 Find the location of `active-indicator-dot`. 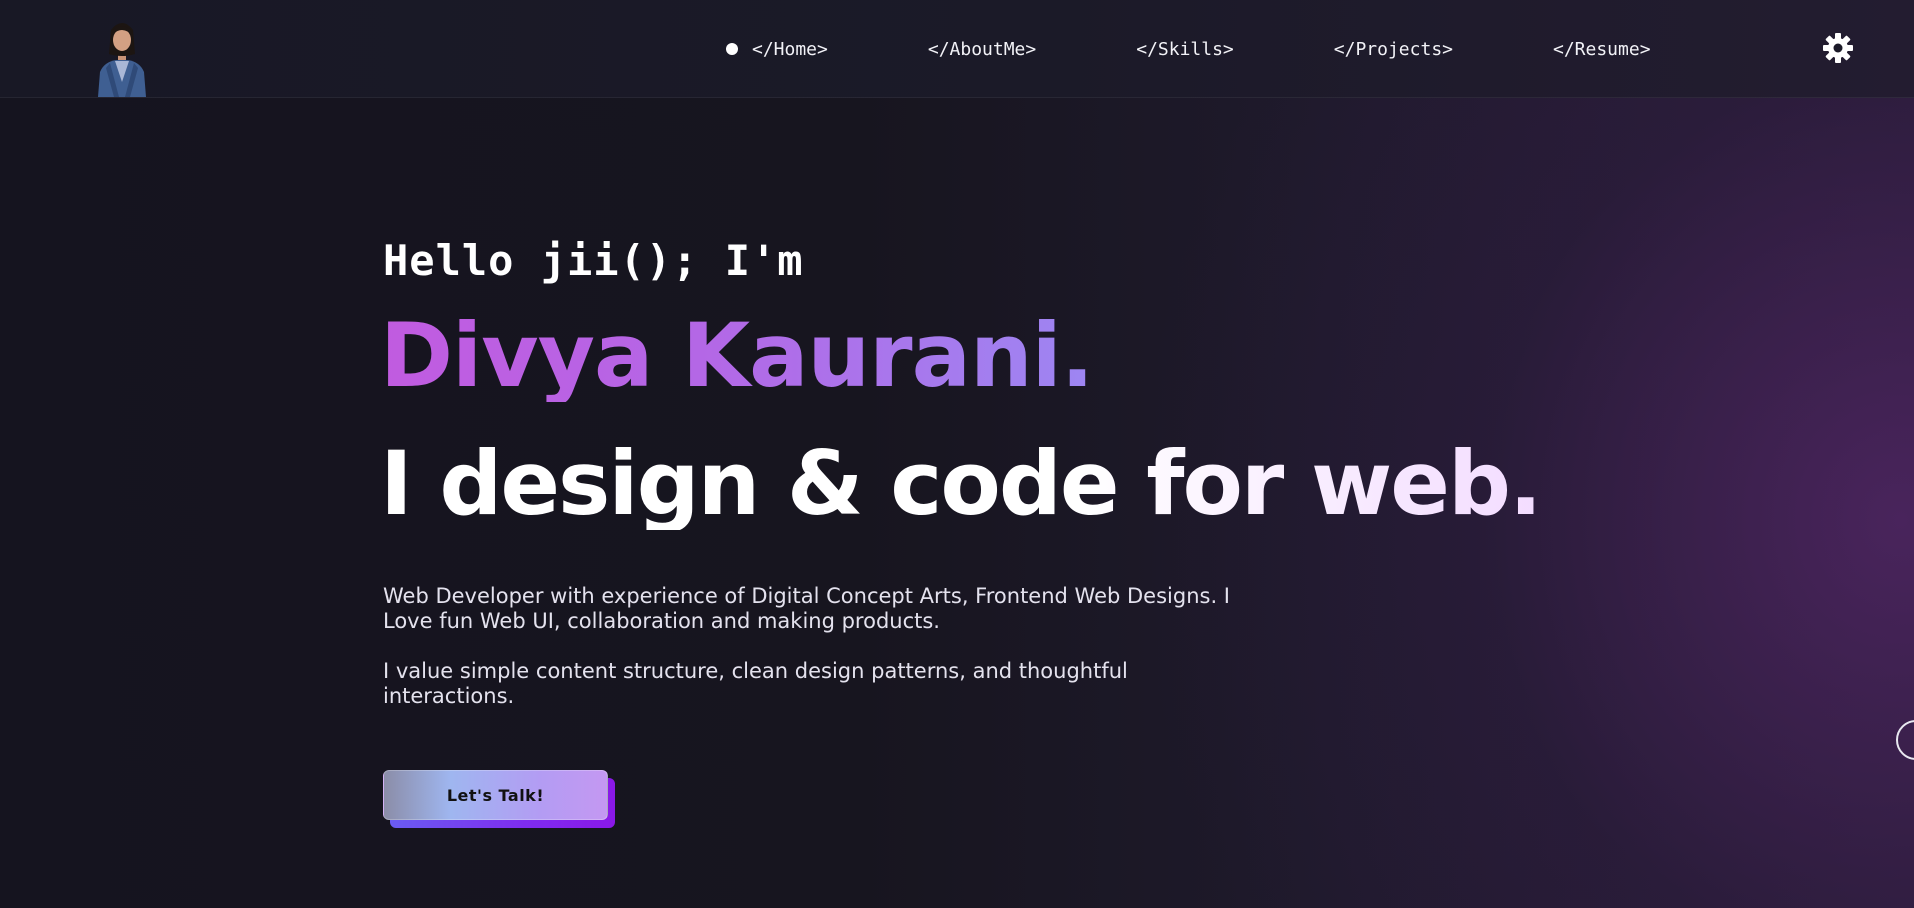

active-indicator-dot is located at coordinates (732, 49).